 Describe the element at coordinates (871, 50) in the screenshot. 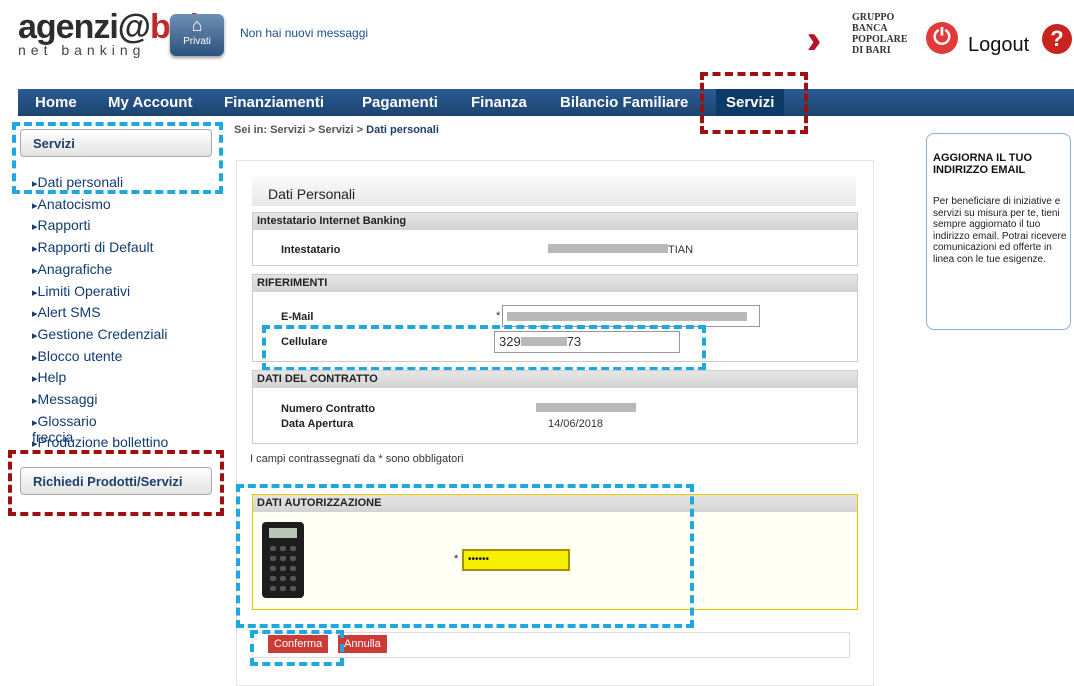

I see `bank-name-line: DI BARI` at that location.